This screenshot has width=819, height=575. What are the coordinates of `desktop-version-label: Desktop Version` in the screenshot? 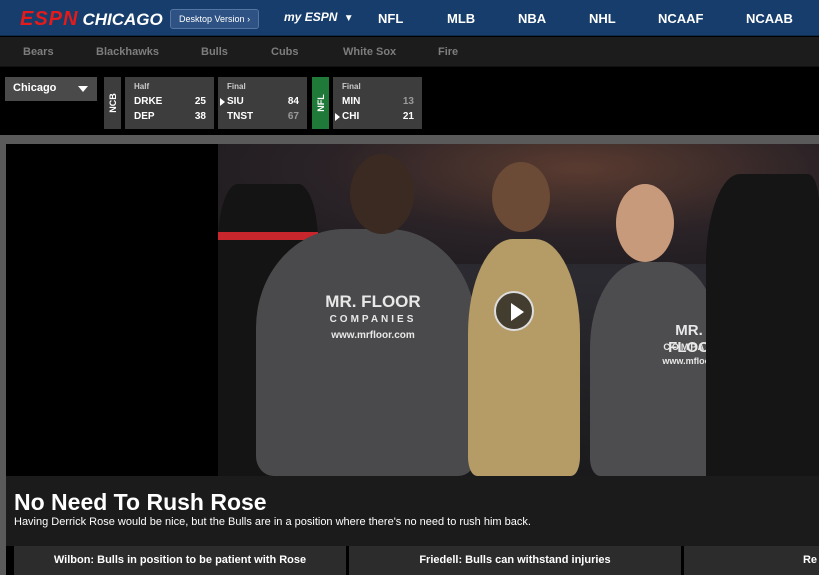 It's located at (212, 19).